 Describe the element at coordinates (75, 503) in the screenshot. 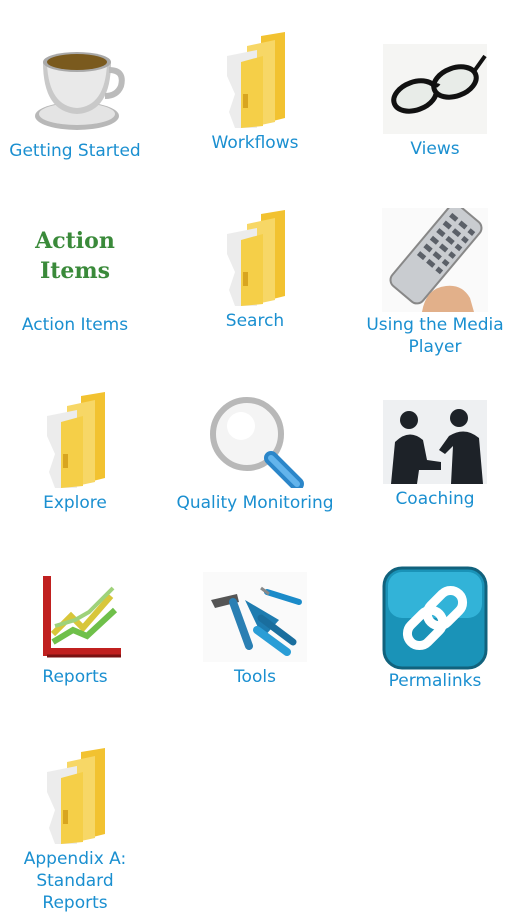

I see `tile-label: Explore` at that location.